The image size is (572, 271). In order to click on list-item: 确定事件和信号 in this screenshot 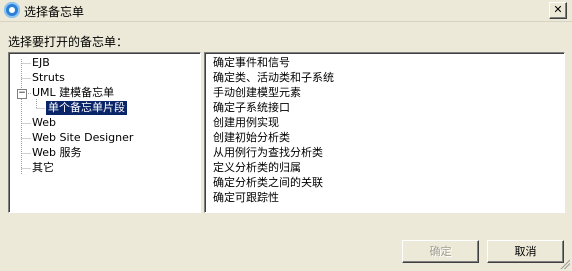, I will do `click(251, 63)`.